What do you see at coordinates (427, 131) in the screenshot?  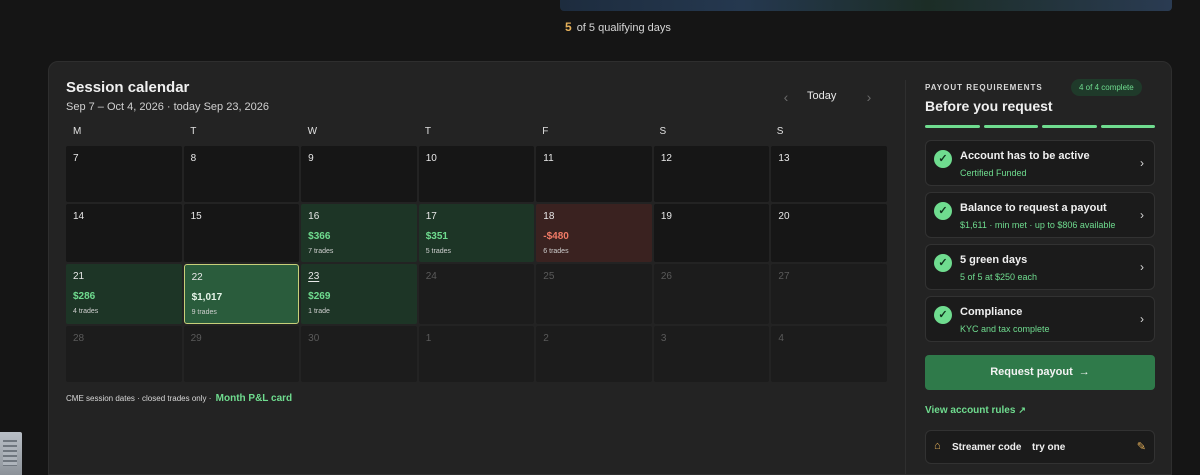 I see `weekday-label: T` at bounding box center [427, 131].